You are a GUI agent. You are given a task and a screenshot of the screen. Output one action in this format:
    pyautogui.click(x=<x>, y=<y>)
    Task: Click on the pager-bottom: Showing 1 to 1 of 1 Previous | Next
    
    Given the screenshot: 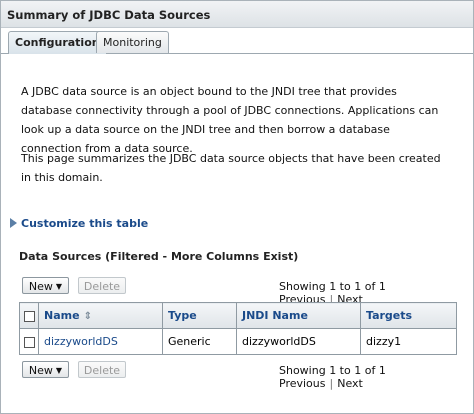 What is the action you would take?
    pyautogui.click(x=332, y=377)
    